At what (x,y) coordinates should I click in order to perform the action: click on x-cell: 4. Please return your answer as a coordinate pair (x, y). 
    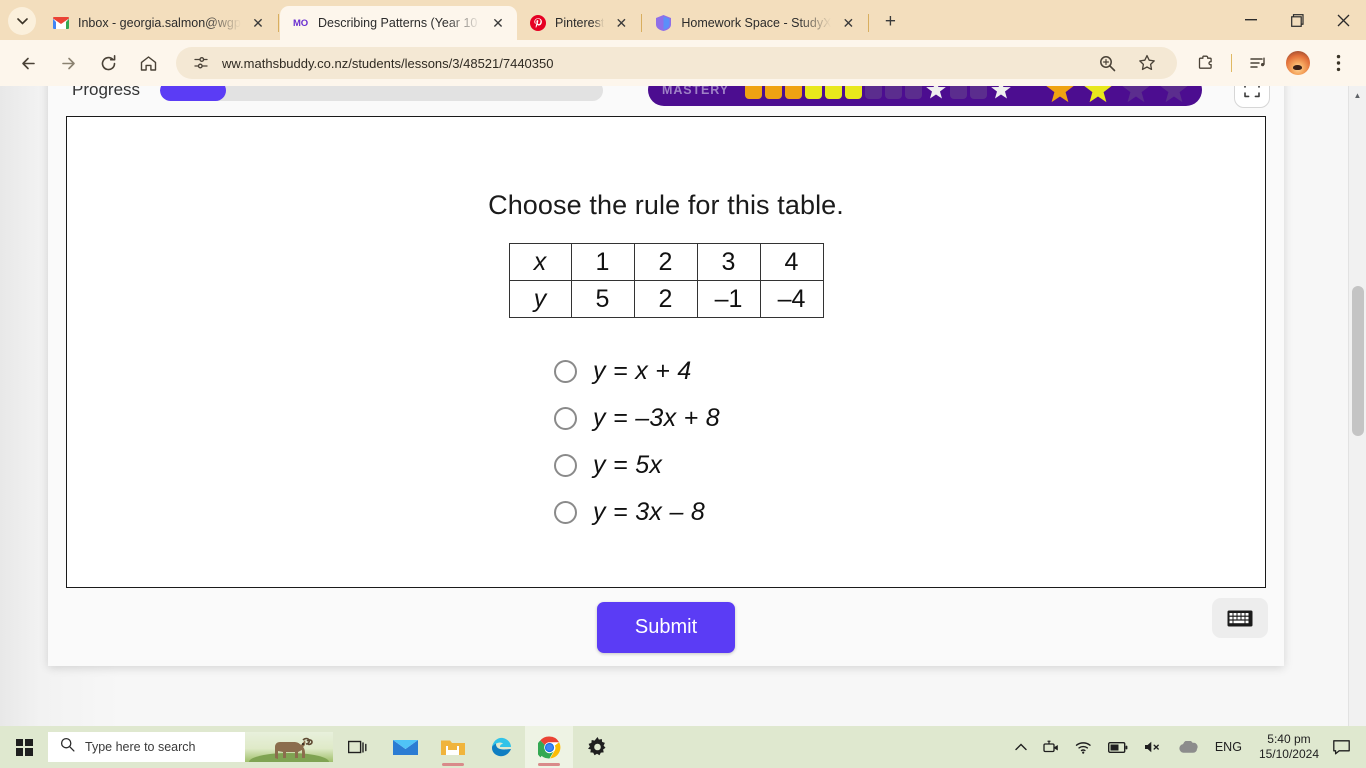
    Looking at the image, I should click on (791, 262).